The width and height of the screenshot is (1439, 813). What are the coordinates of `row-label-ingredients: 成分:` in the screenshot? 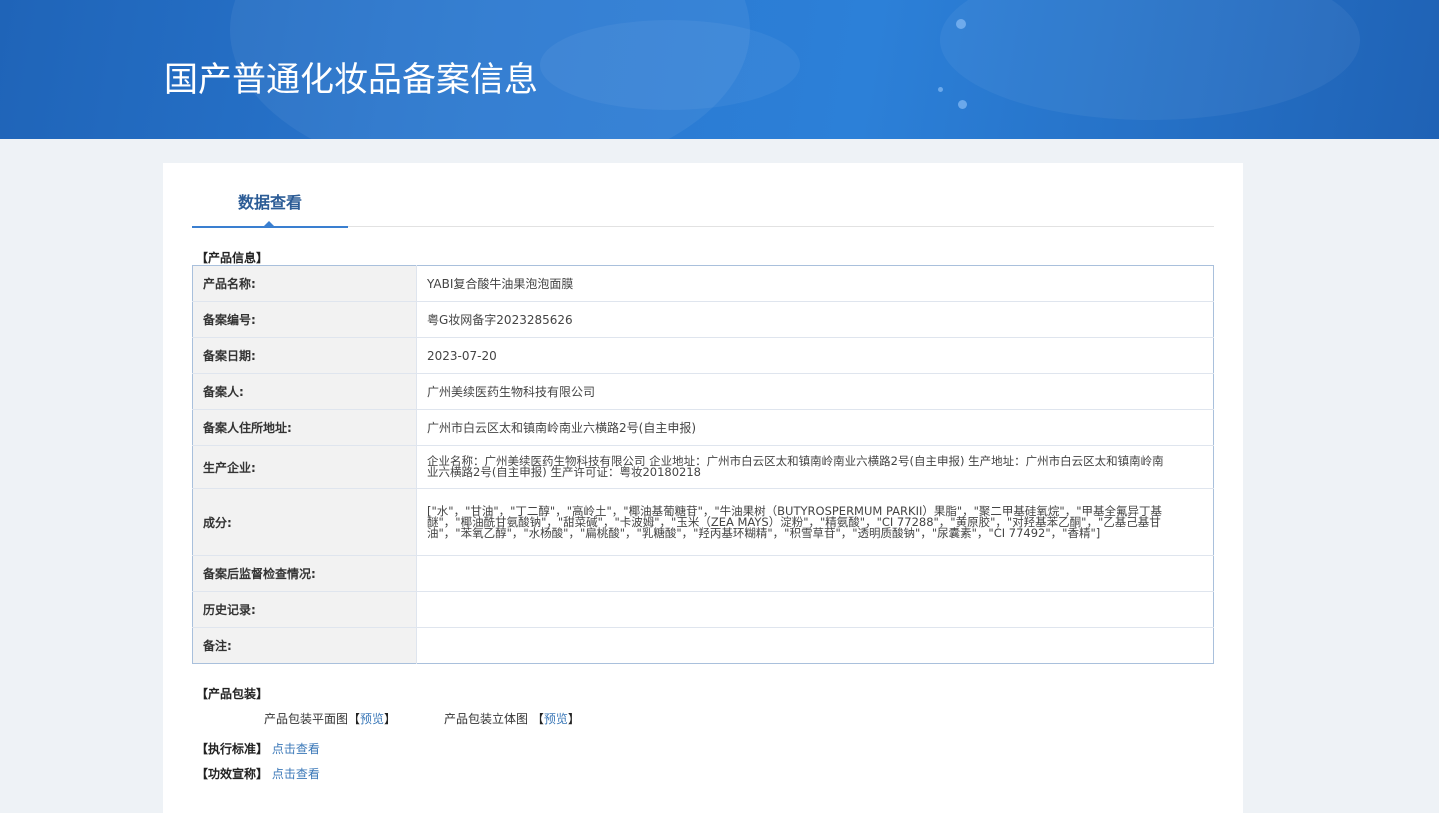 It's located at (304, 522).